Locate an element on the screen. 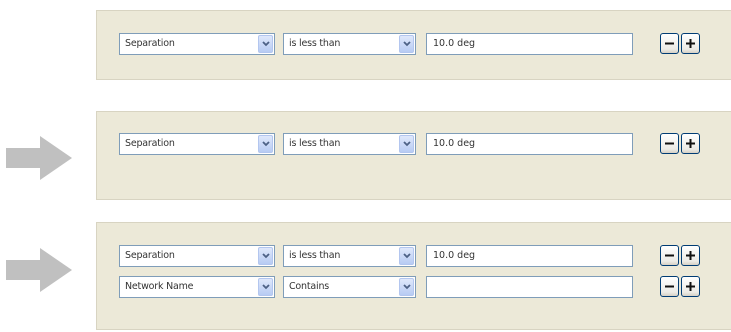 The image size is (731, 332). field-select-value: Network Name is located at coordinates (159, 286).